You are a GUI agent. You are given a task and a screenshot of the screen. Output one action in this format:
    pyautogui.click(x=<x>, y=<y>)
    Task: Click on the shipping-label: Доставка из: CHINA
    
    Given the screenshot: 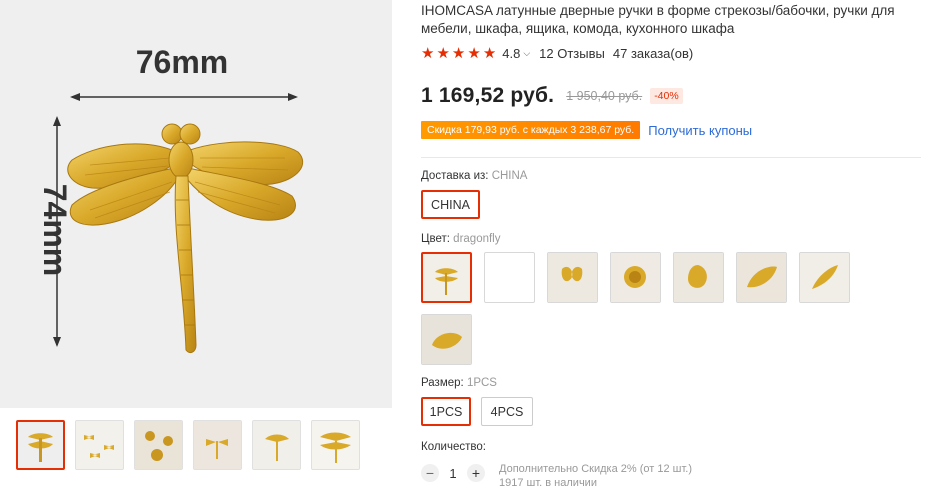 What is the action you would take?
    pyautogui.click(x=474, y=176)
    